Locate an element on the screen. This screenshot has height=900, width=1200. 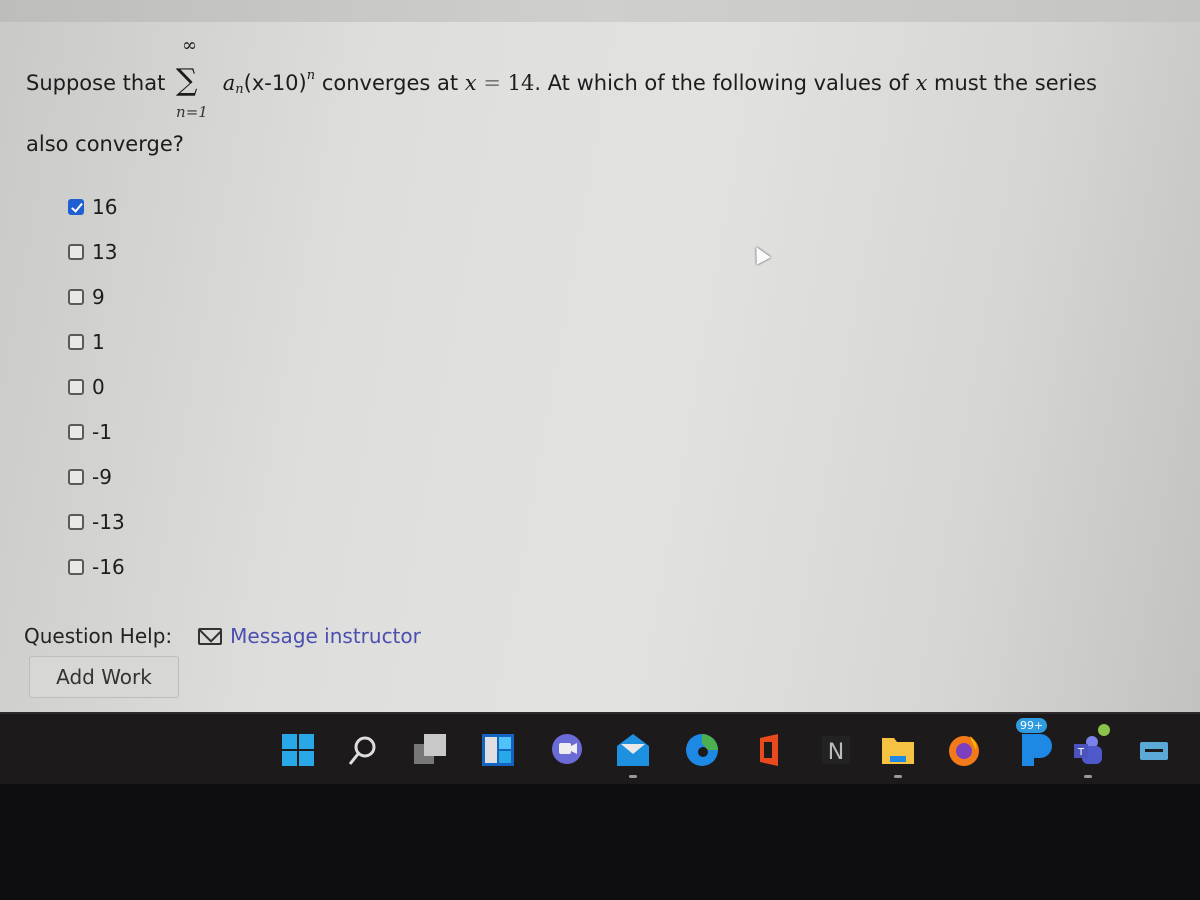
answer-choices: 16 13 9 1 0 -1 -9 -13 -16 is located at coordinates (96, 386).